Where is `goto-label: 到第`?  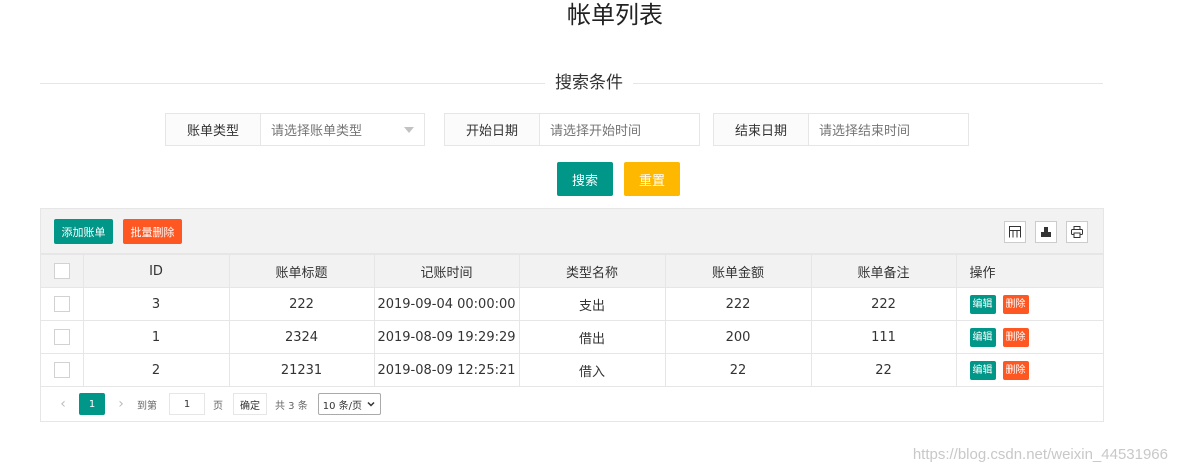 goto-label: 到第 is located at coordinates (147, 406).